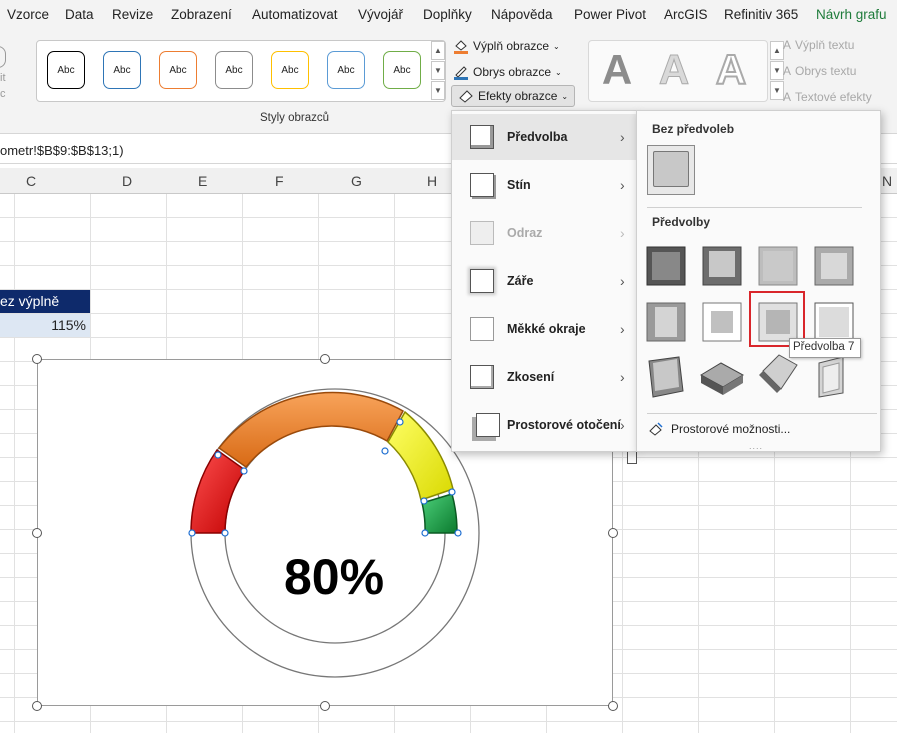  I want to click on menu-item-zkoseni: Zkosení ›, so click(544, 377).